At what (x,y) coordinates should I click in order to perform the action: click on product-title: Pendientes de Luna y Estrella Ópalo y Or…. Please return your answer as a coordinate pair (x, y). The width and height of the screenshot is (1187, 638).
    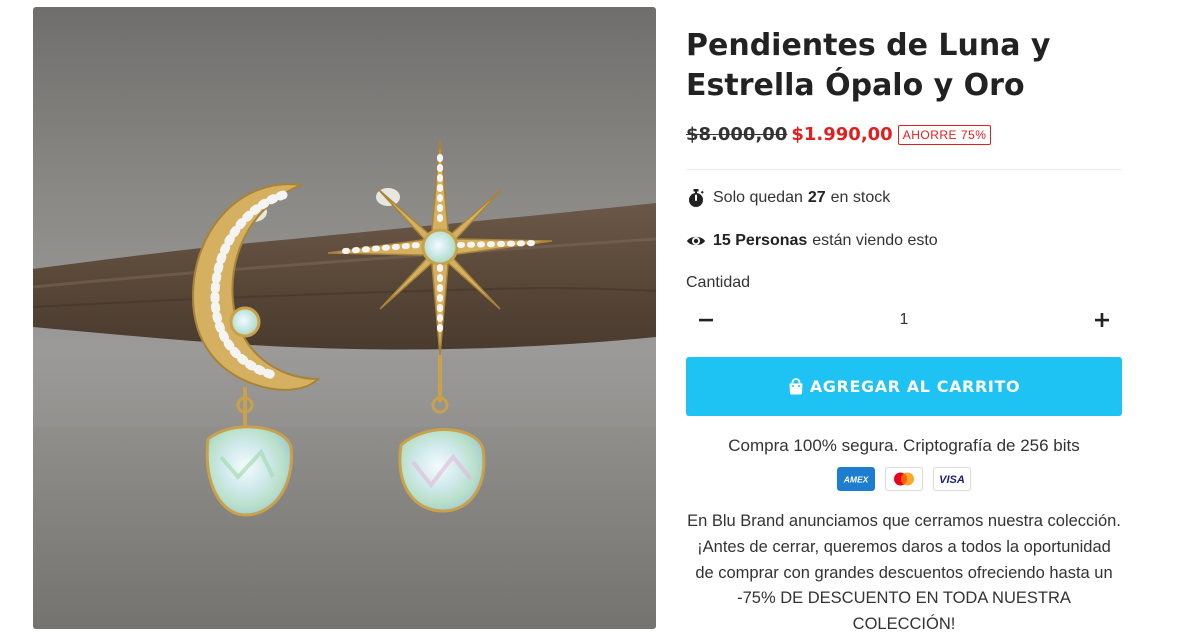
    Looking at the image, I should click on (868, 65).